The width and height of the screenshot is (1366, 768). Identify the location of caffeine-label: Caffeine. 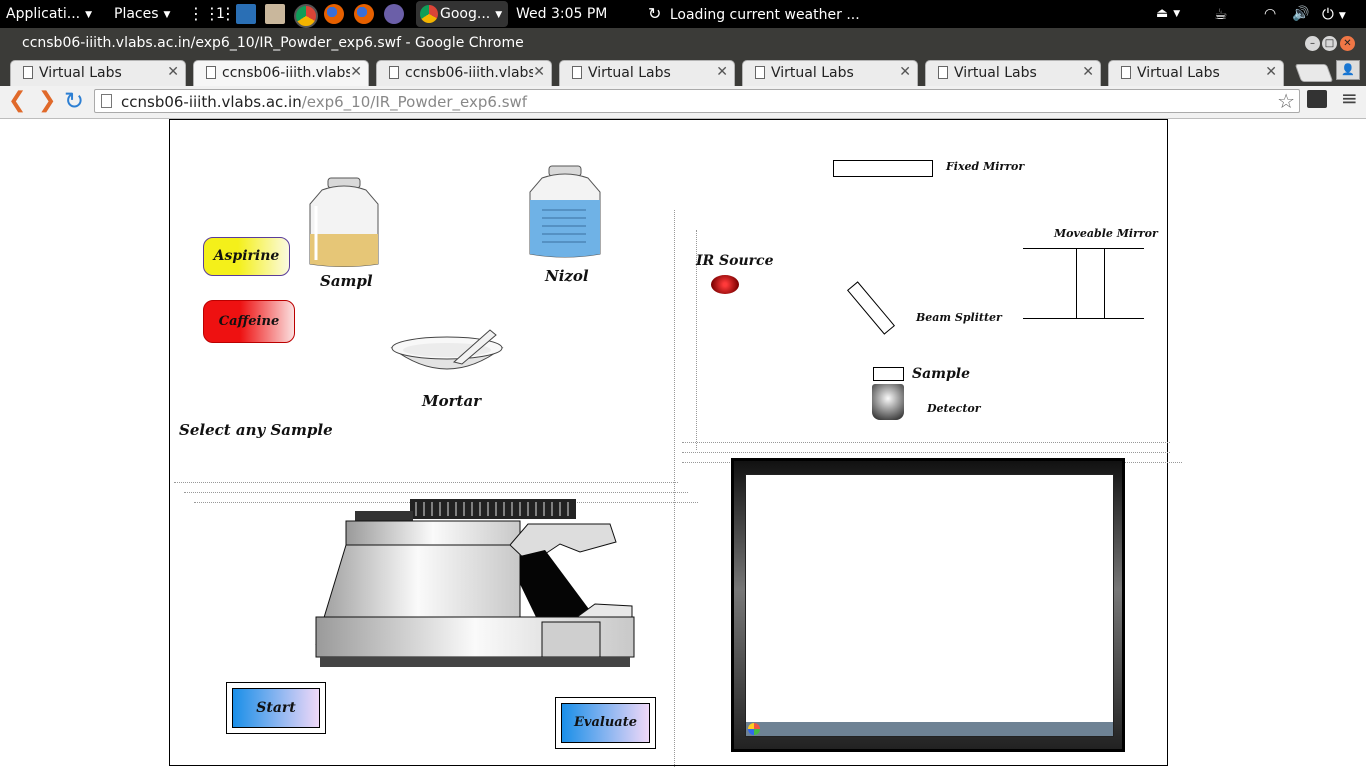
(249, 321).